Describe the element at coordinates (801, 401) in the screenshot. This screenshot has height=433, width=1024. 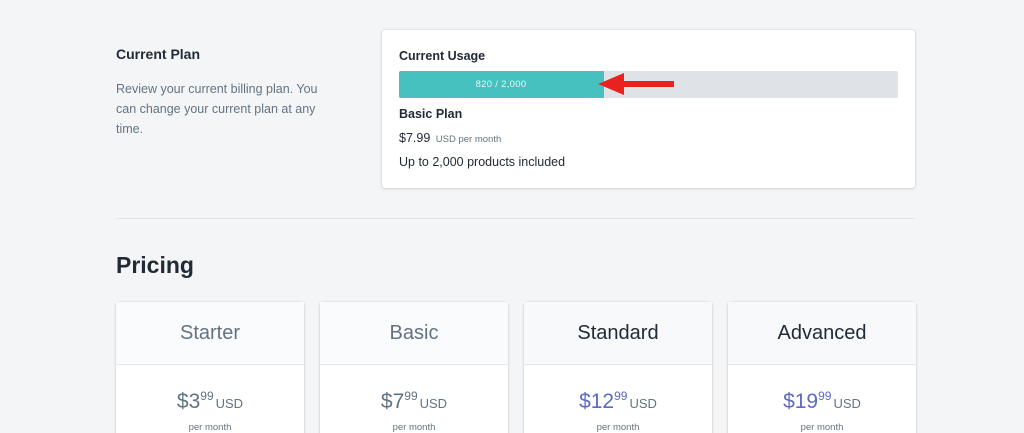
I see `tier-price-dollars: $19` at that location.